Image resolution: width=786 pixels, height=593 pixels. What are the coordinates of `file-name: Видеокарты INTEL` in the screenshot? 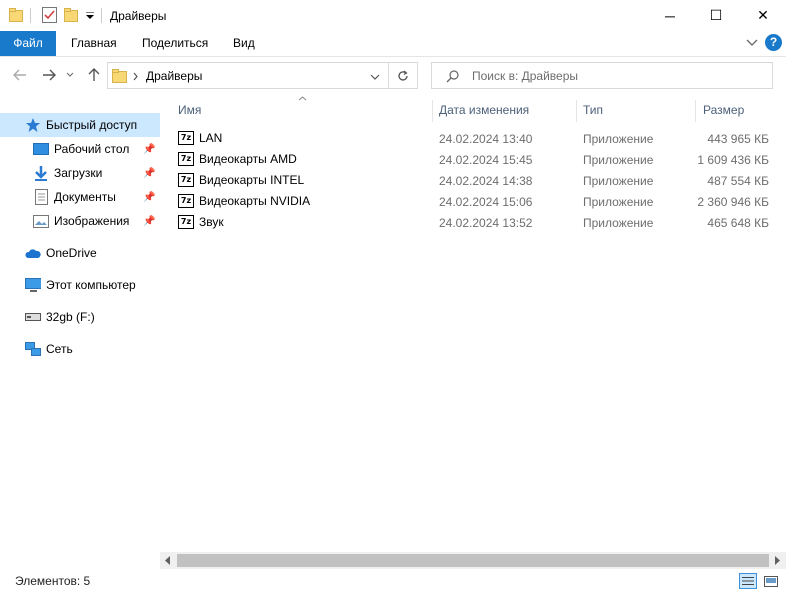 It's located at (252, 180).